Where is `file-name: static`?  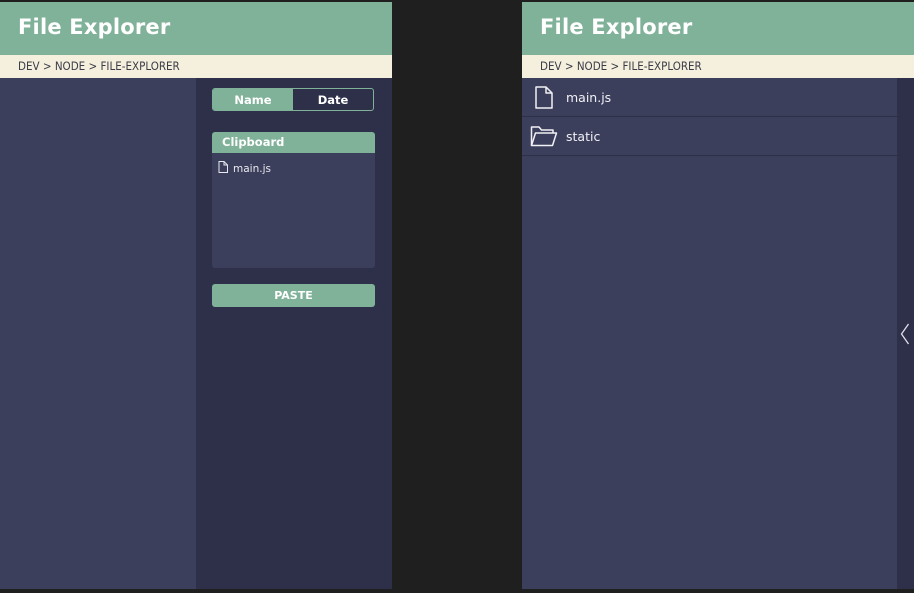 file-name: static is located at coordinates (583, 136).